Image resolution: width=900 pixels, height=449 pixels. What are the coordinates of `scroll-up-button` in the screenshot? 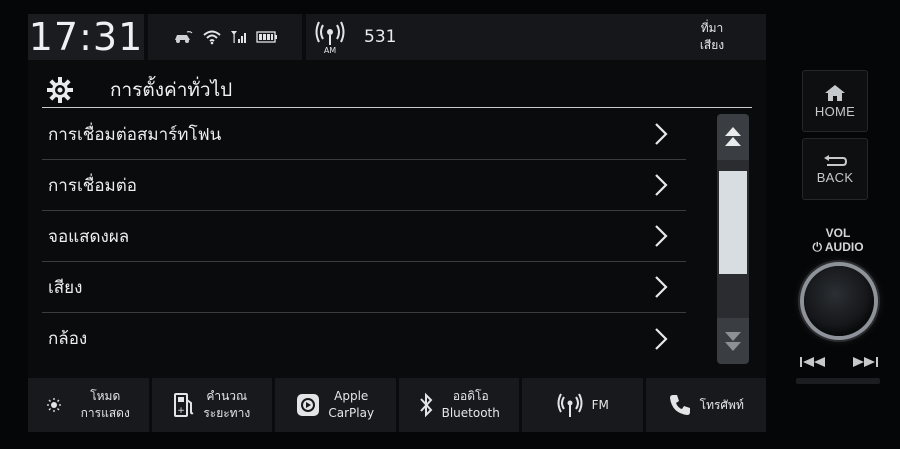 It's located at (733, 137).